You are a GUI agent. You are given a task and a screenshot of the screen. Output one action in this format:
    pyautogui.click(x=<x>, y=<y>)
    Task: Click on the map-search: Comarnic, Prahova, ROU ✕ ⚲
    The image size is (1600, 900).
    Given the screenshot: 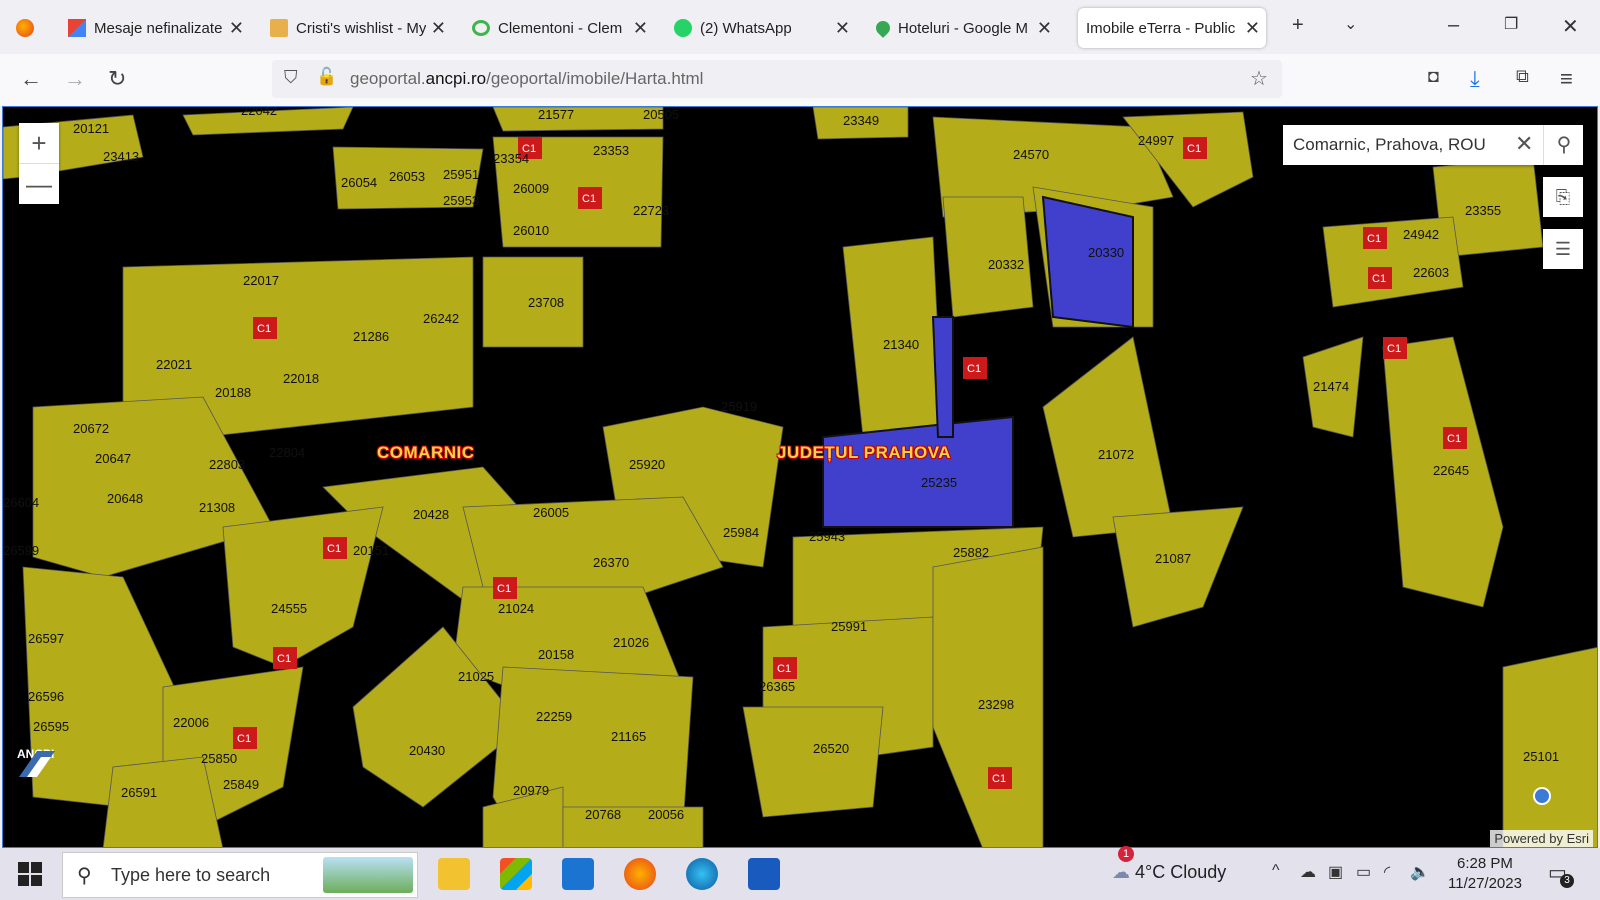 What is the action you would take?
    pyautogui.click(x=1433, y=145)
    